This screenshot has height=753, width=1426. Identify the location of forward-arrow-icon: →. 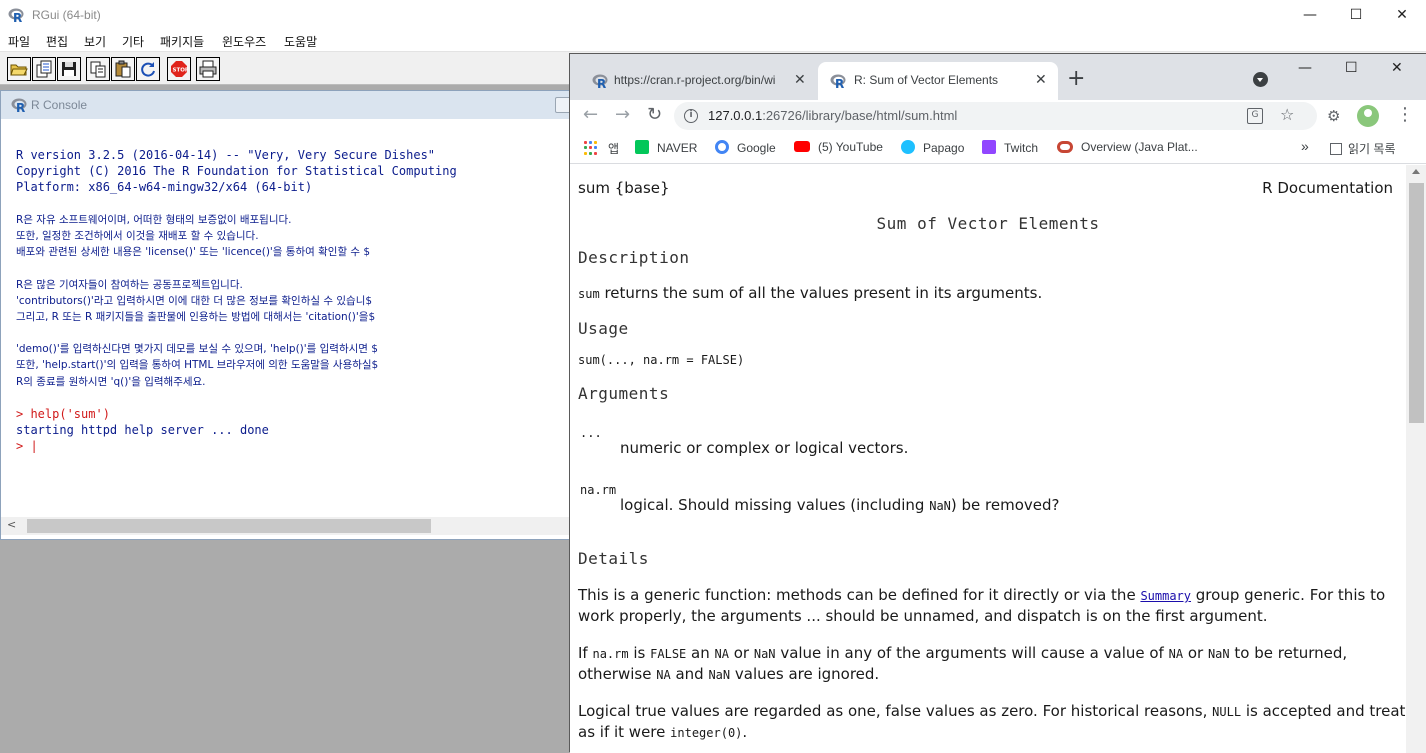
(622, 114).